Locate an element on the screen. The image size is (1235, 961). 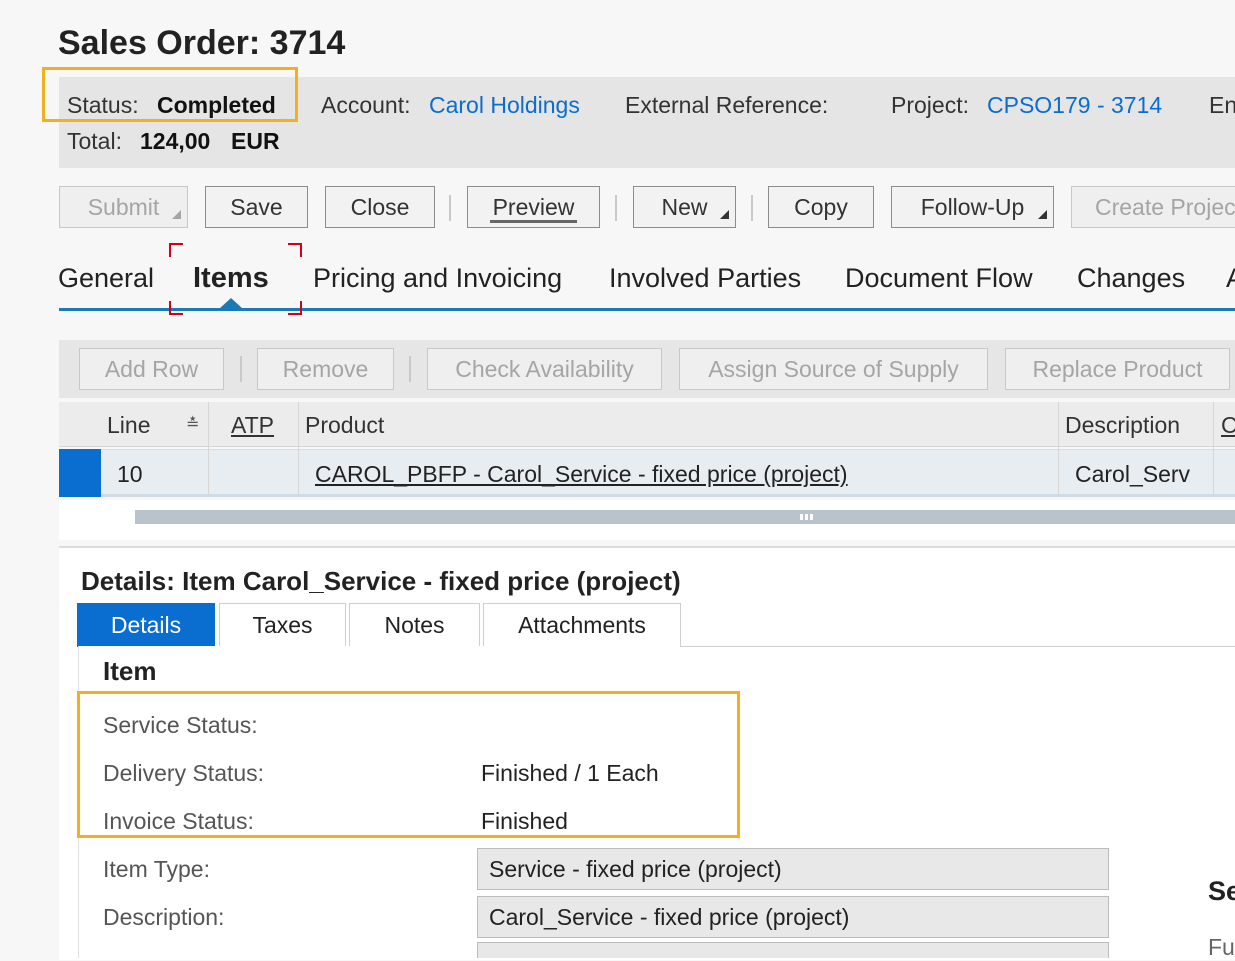
tab-truncated: A is located at coordinates (1230, 278).